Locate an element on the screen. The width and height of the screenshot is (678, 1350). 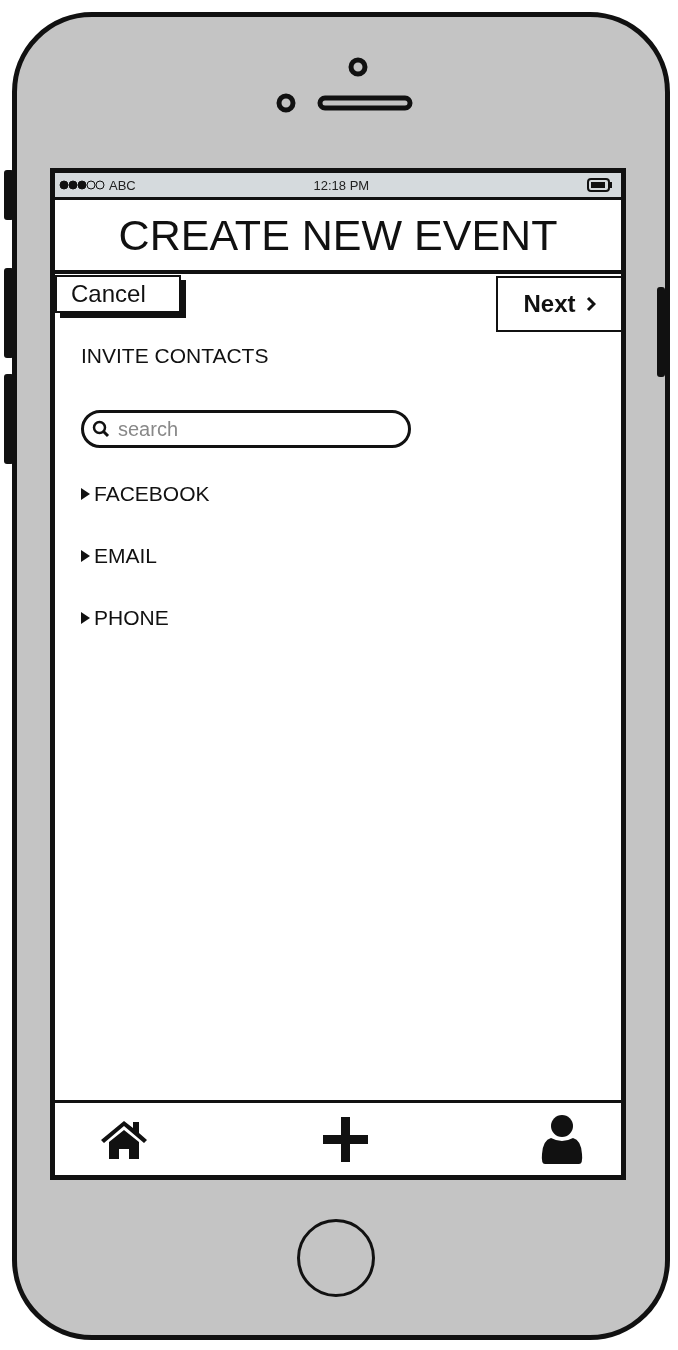
contact-group: EMAIL is located at coordinates (119, 556).